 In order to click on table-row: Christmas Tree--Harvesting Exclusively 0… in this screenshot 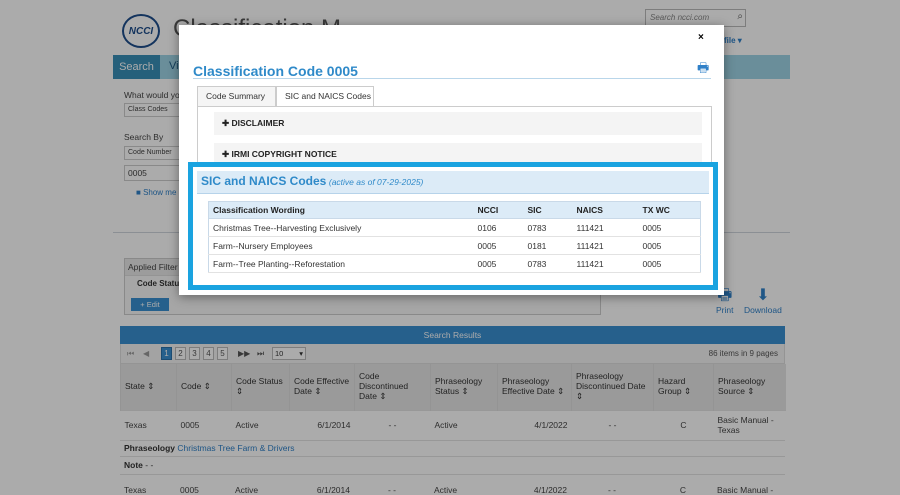, I will do `click(454, 227)`.